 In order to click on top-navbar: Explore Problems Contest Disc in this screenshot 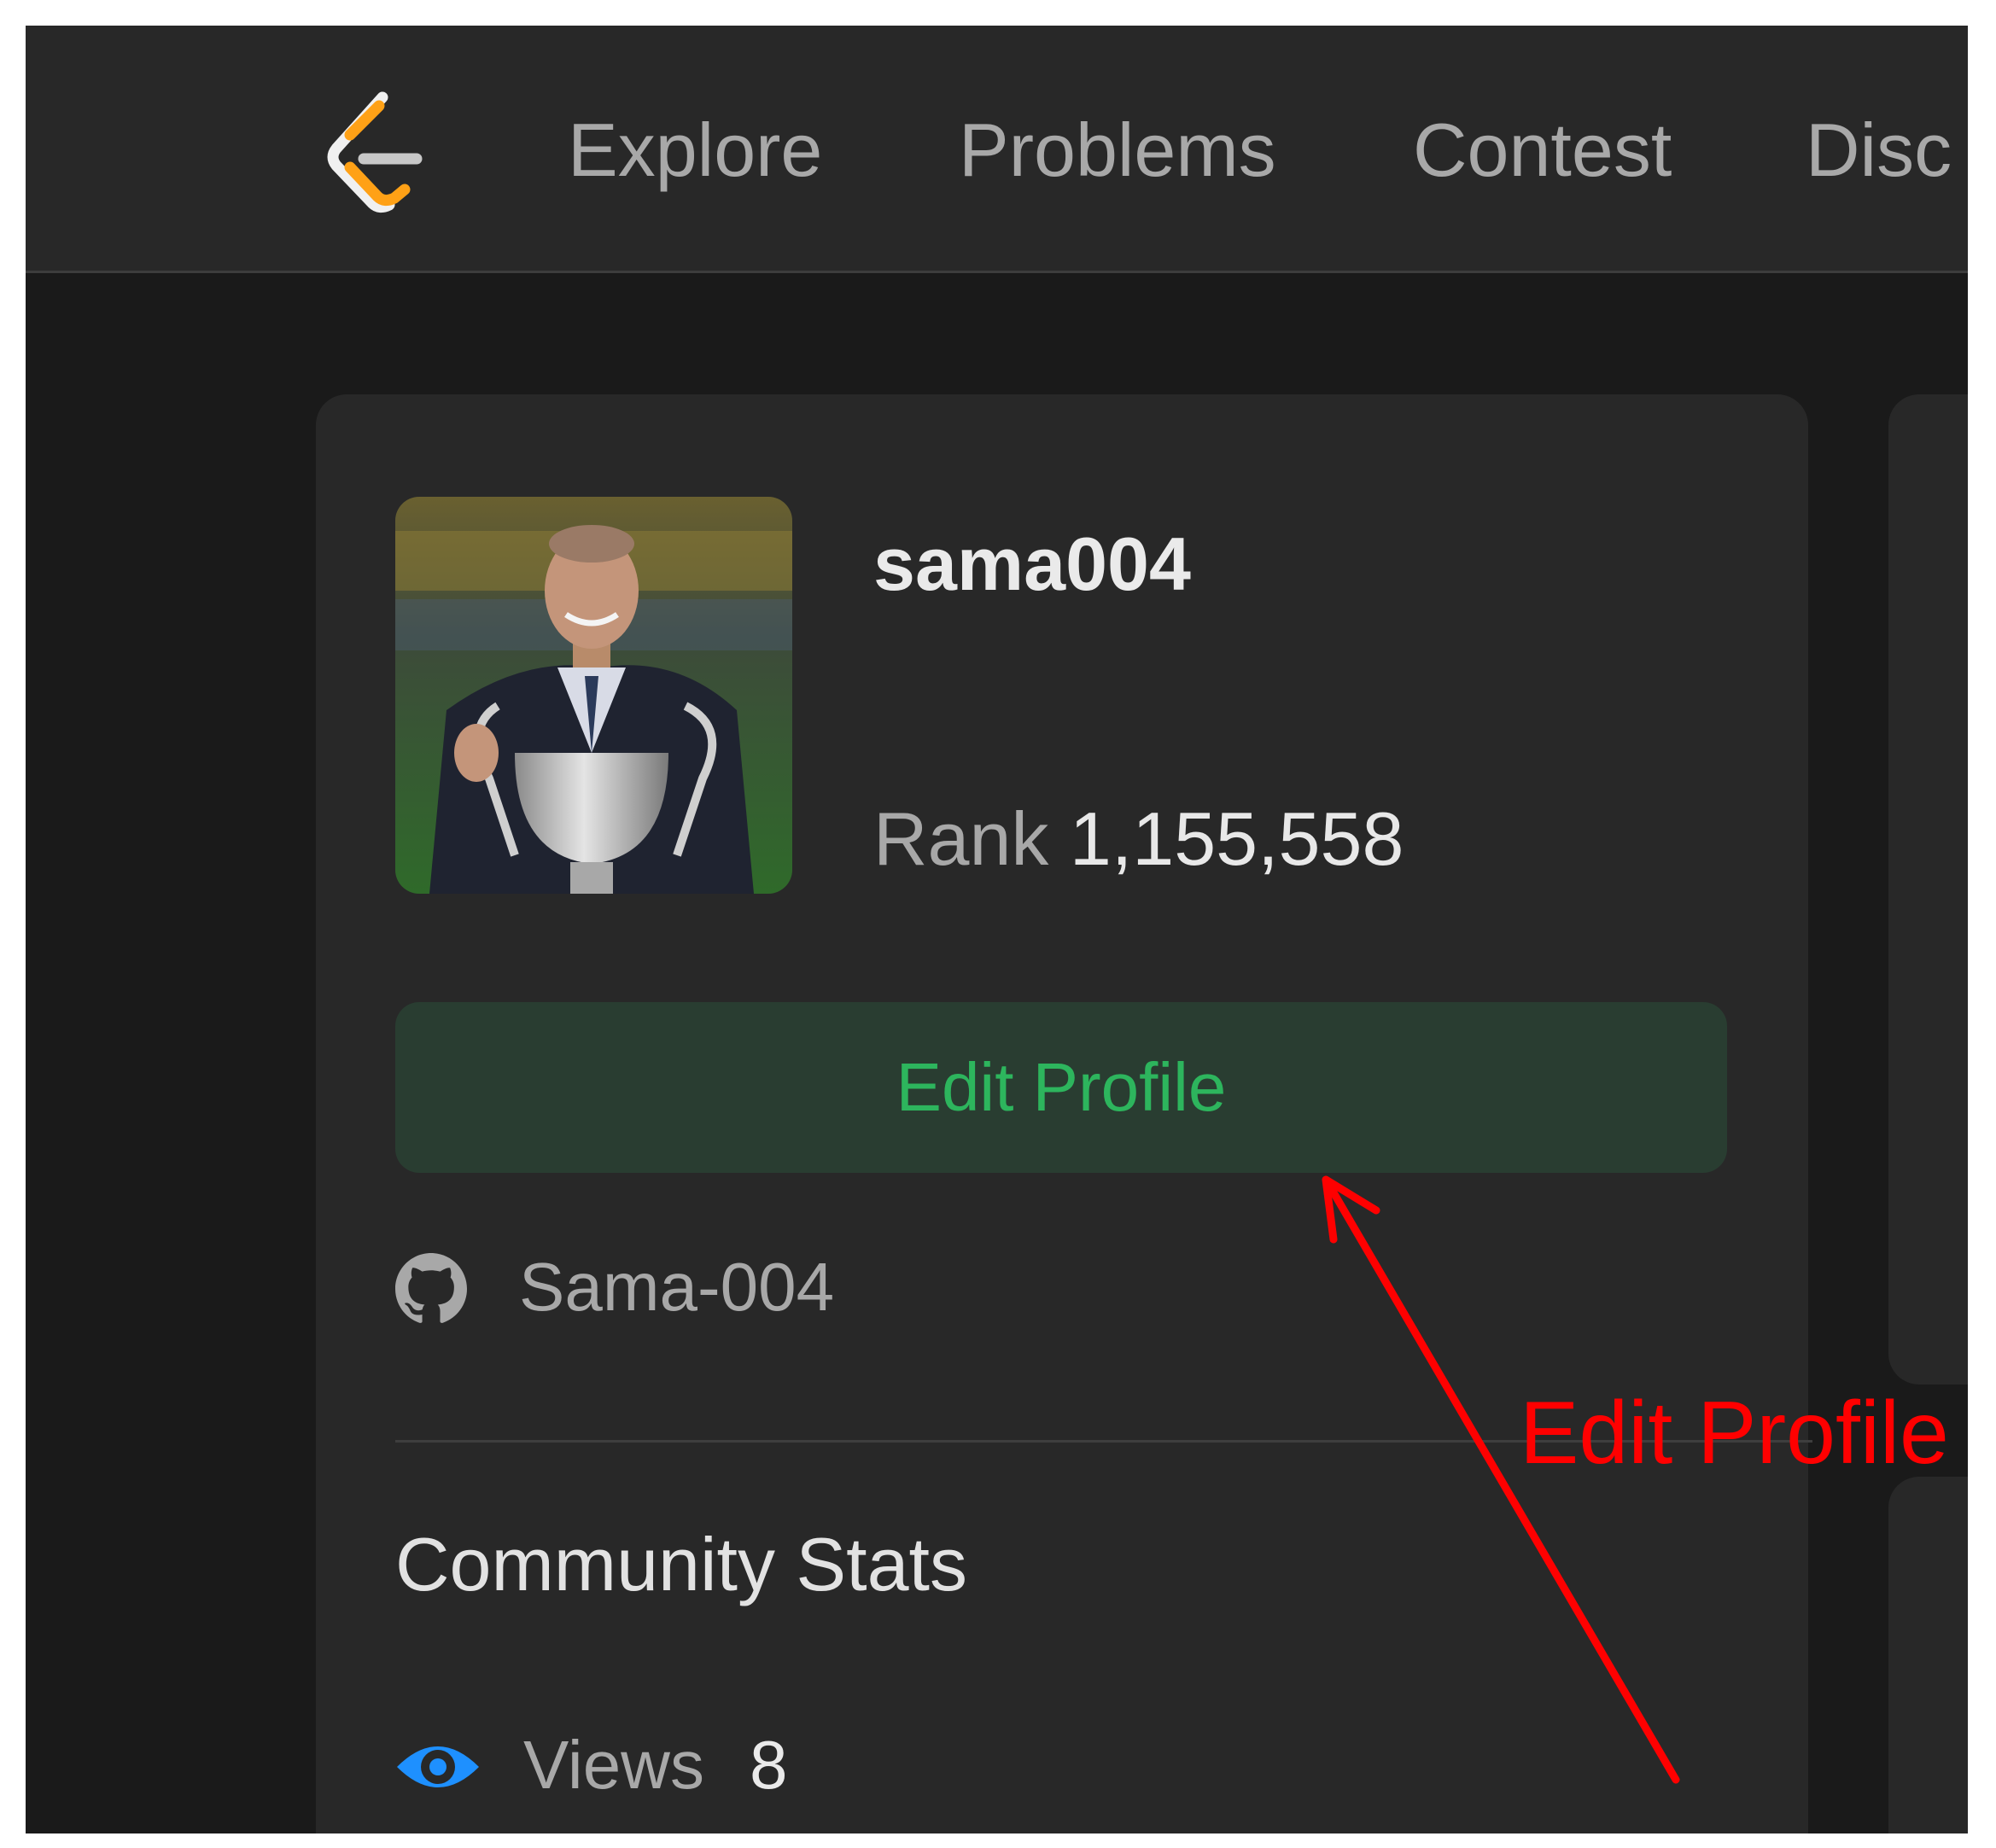, I will do `click(997, 149)`.